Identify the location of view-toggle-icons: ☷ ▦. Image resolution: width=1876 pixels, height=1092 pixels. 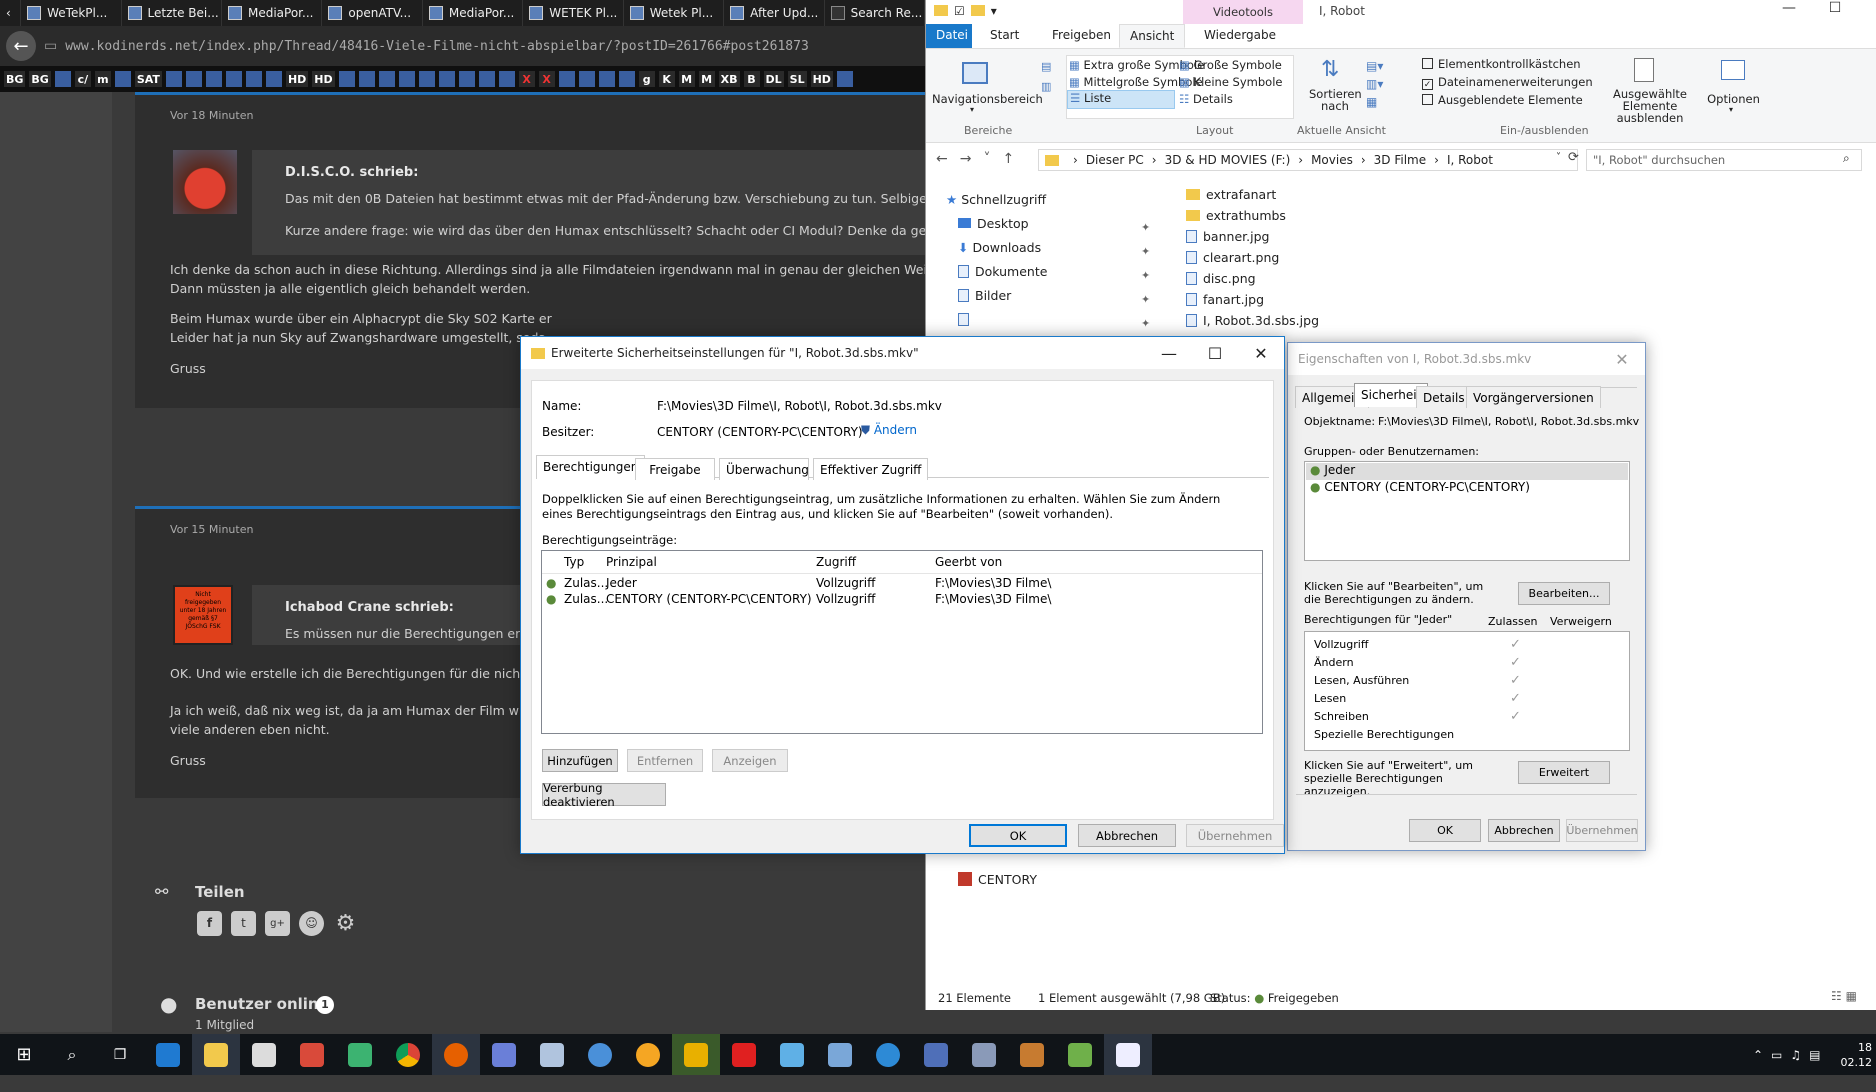
(1844, 996).